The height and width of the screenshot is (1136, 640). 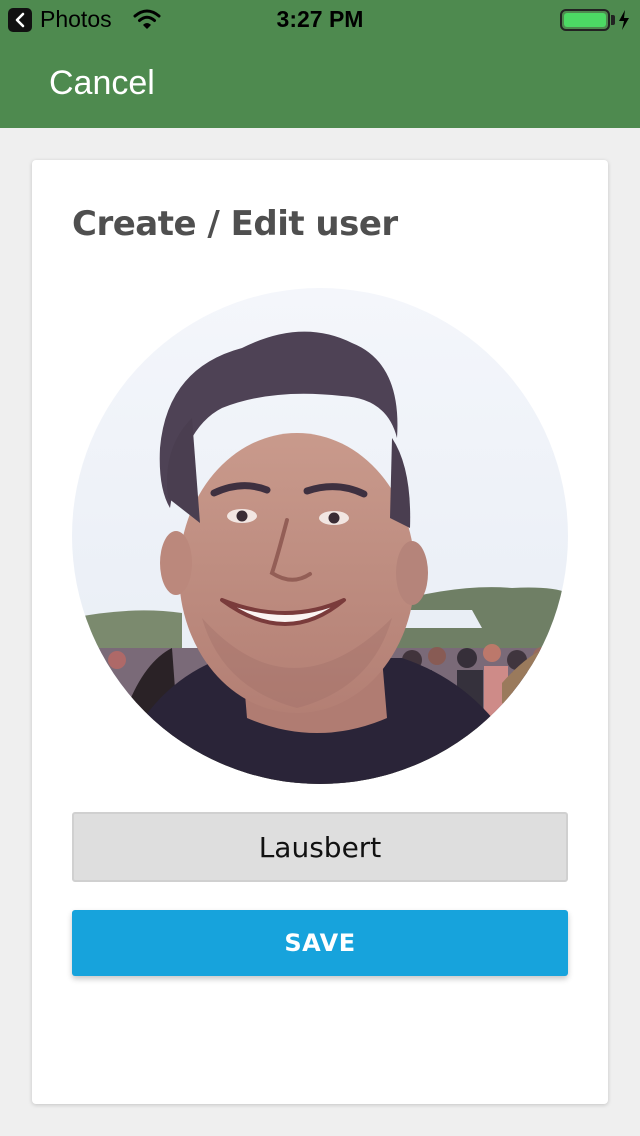 I want to click on status-time: 3:27 PM, so click(x=320, y=19).